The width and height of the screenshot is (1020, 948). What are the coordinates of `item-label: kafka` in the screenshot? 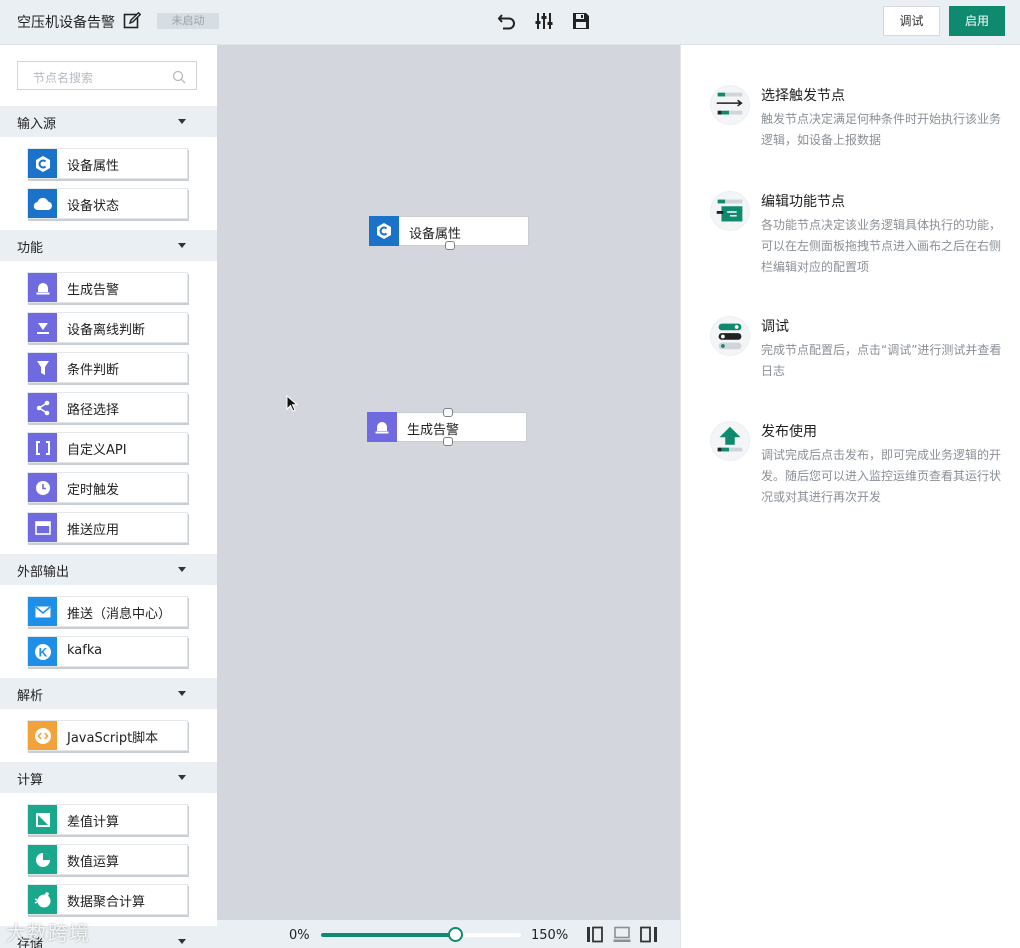 It's located at (85, 650).